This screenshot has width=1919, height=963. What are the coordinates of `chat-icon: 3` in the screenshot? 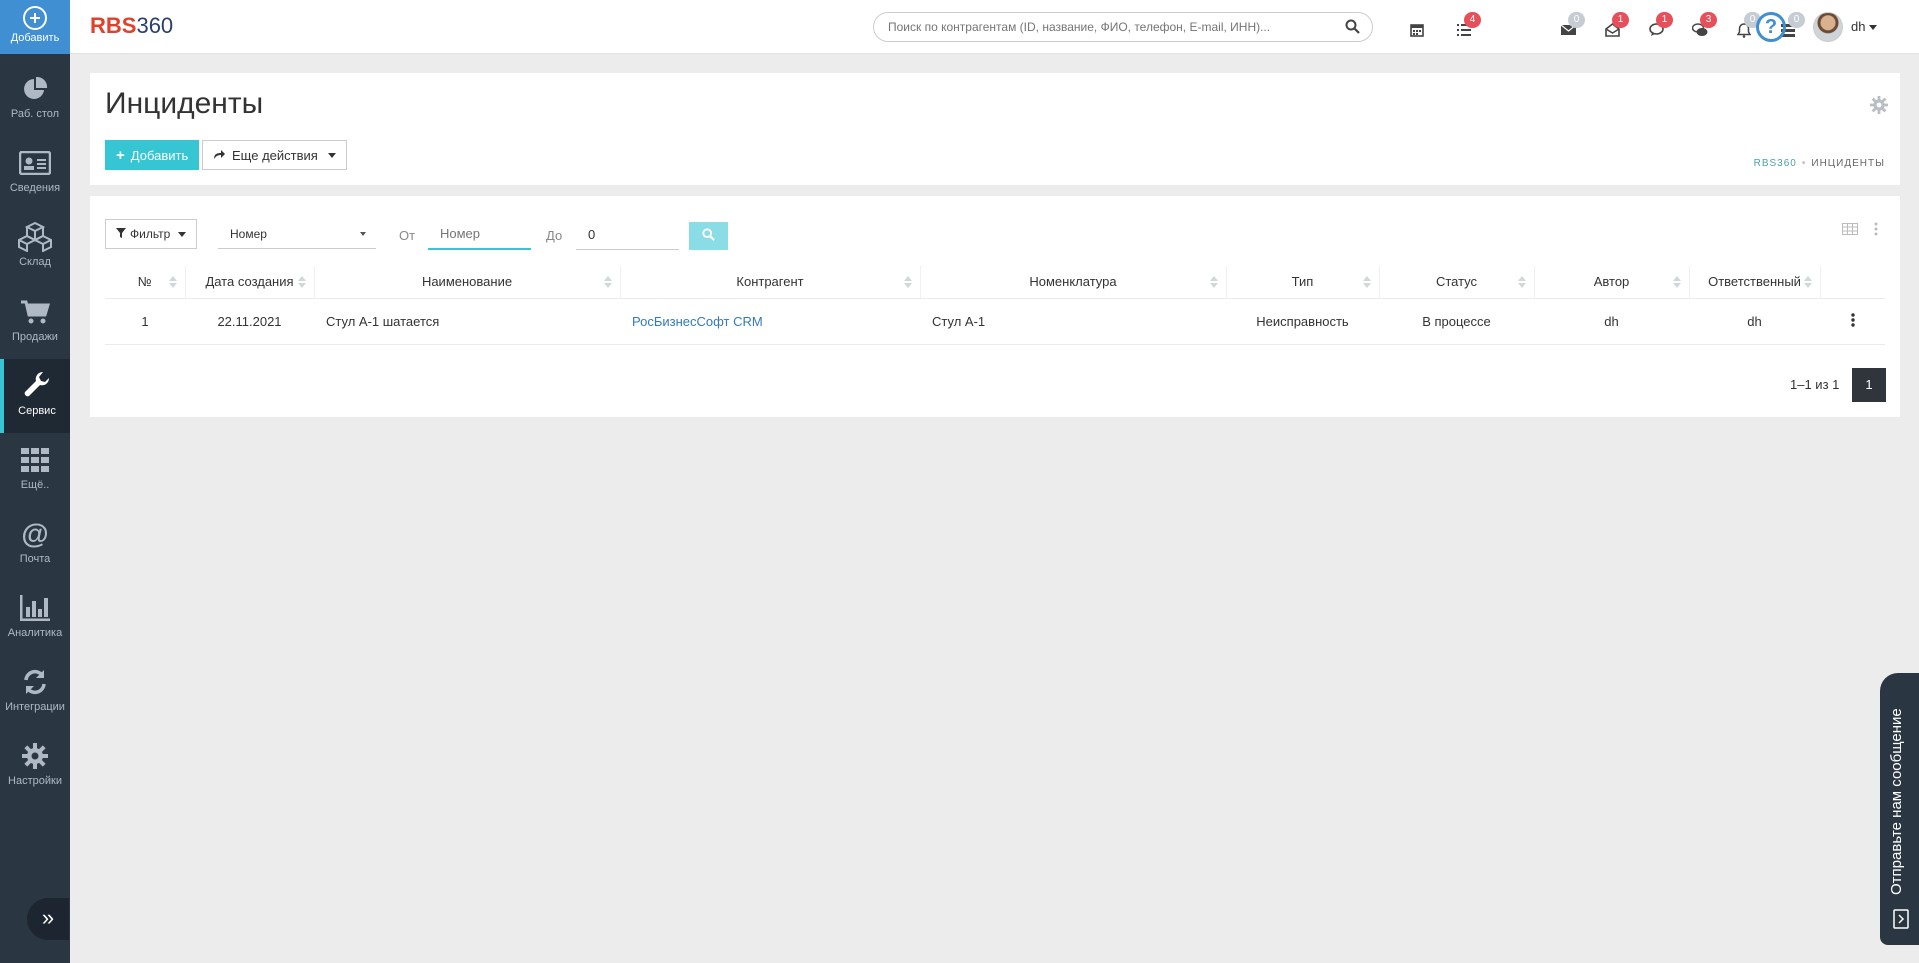 It's located at (1703, 26).